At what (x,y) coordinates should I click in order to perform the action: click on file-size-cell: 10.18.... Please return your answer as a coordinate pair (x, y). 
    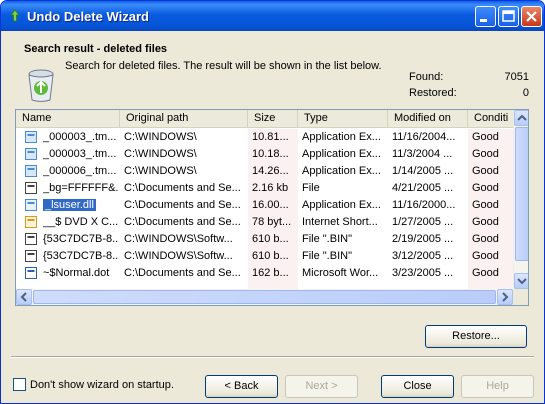
    Looking at the image, I should click on (270, 154).